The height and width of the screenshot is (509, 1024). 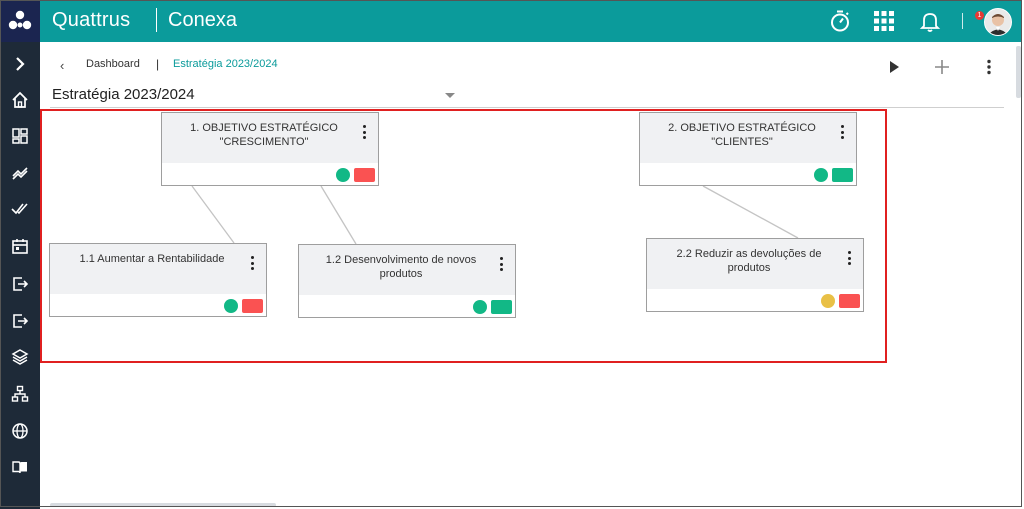 I want to click on play-icon, so click(x=894, y=67).